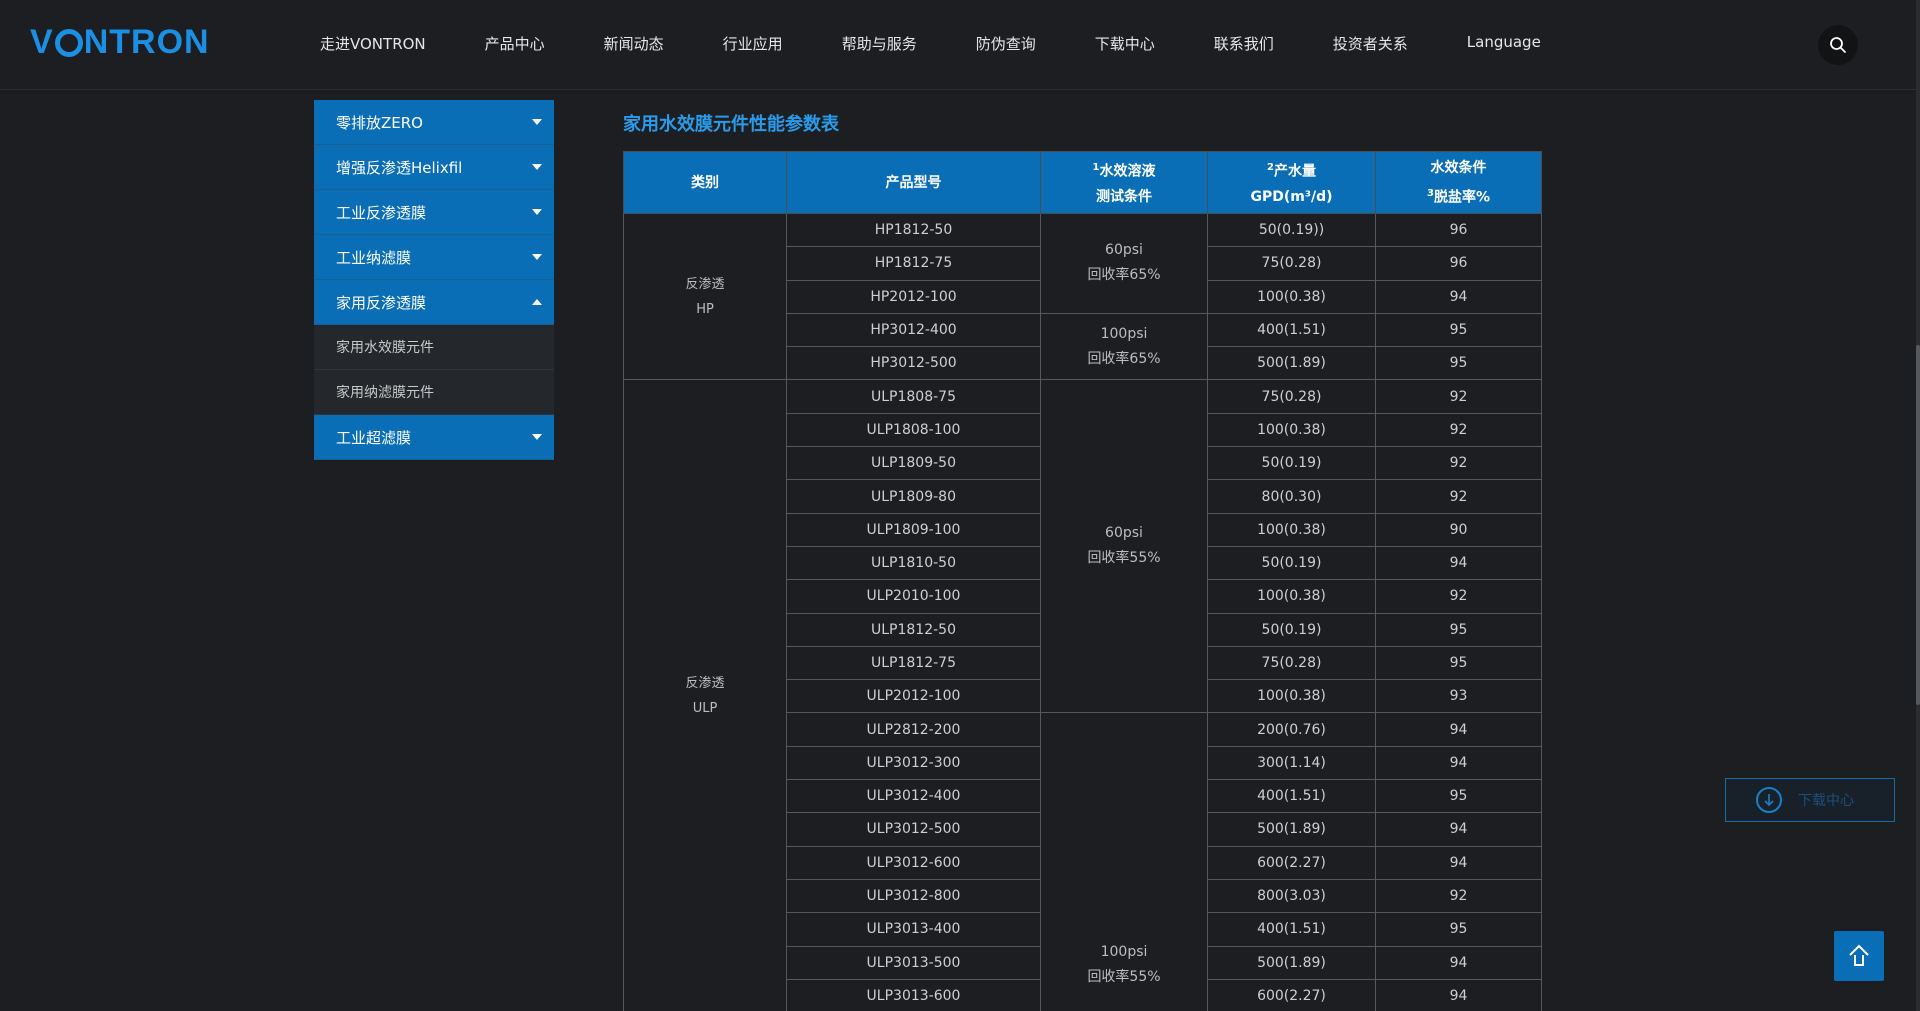  What do you see at coordinates (1291, 929) in the screenshot?
I see `flow-cell: 400(1.51)` at bounding box center [1291, 929].